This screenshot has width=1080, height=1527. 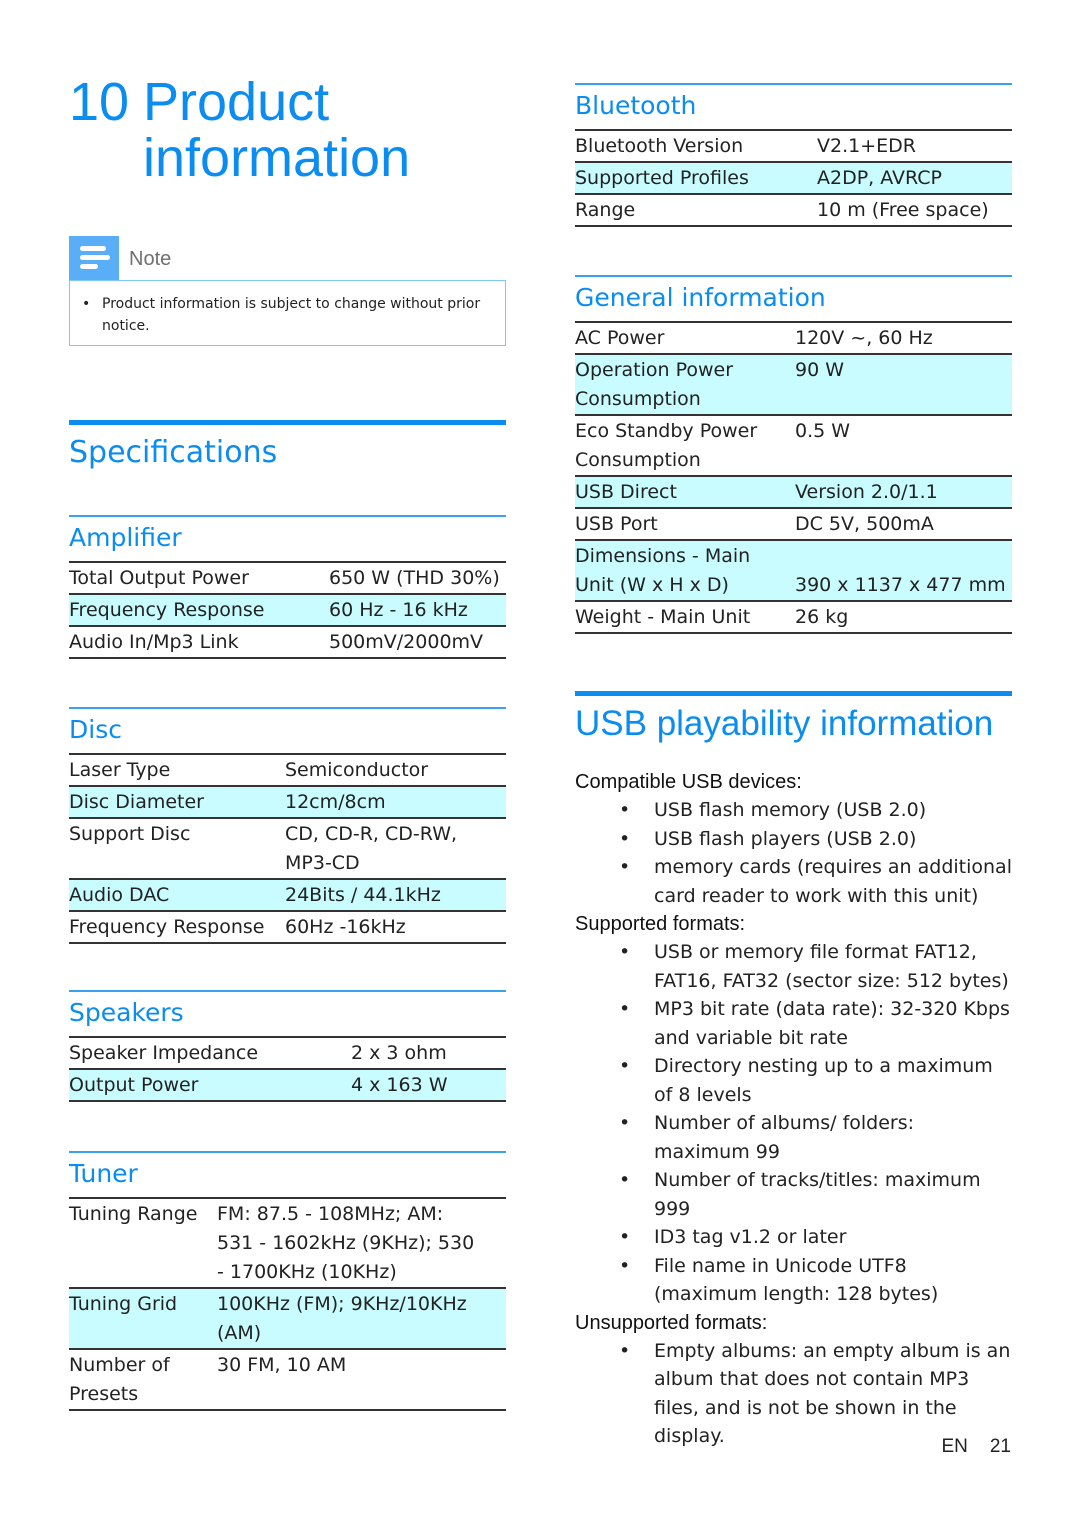 What do you see at coordinates (822, 617) in the screenshot?
I see `spec-value: 26 kg` at bounding box center [822, 617].